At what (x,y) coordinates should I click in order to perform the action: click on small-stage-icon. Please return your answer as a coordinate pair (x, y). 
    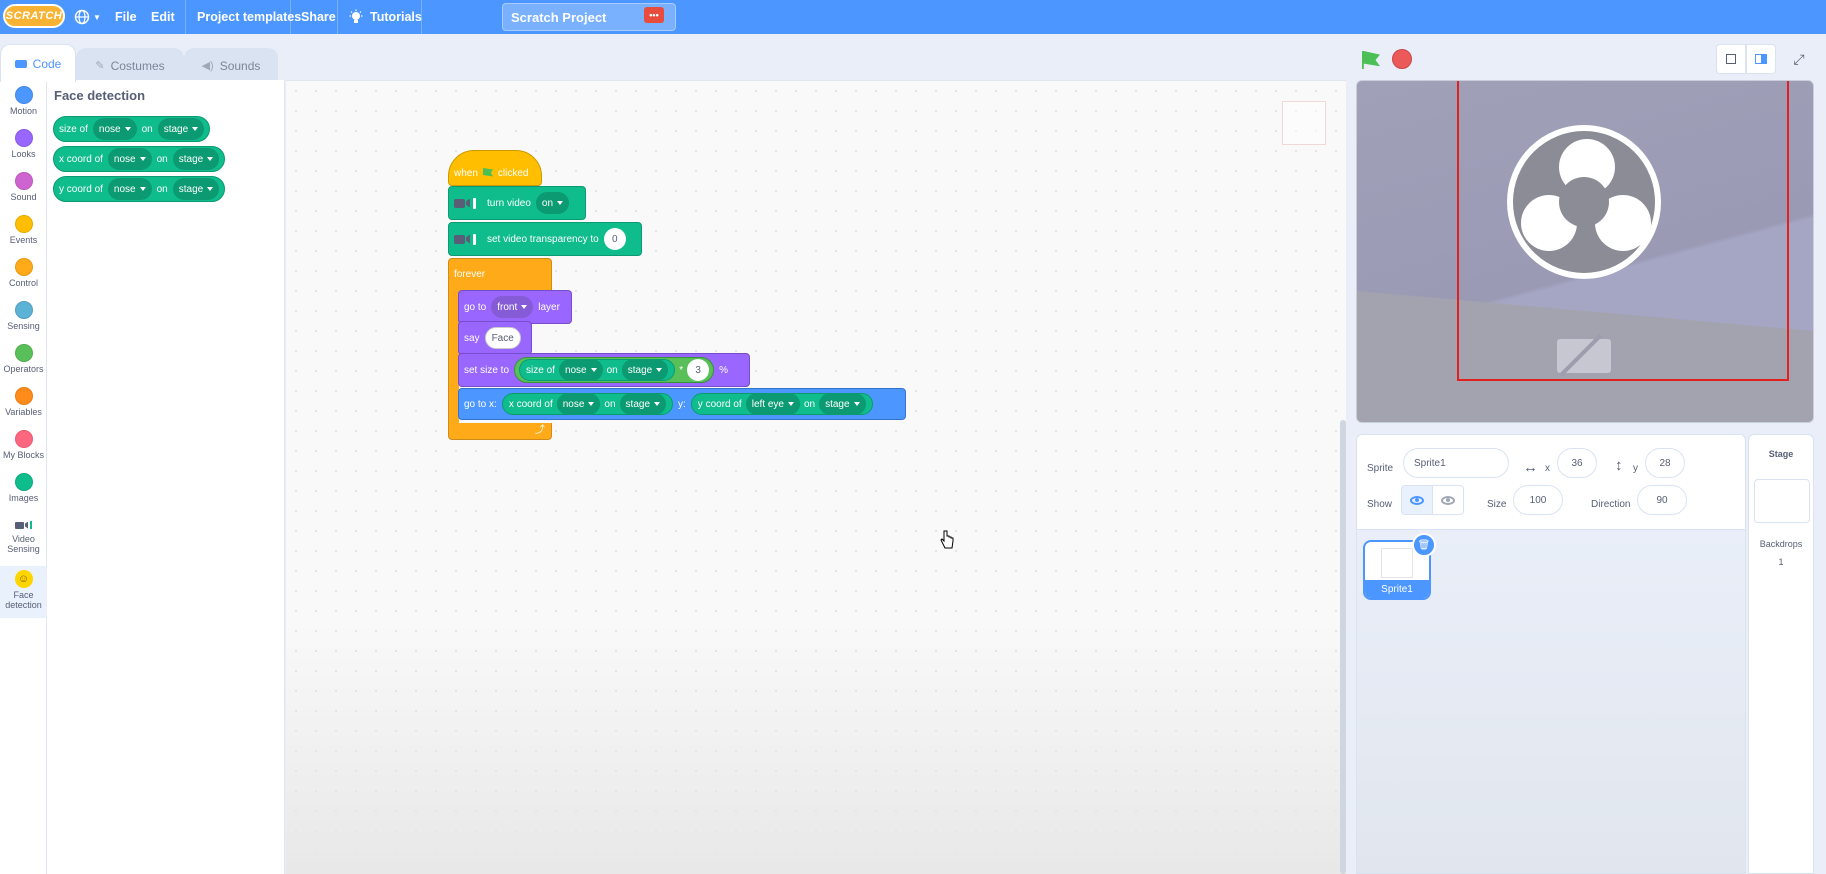
    Looking at the image, I should click on (1731, 59).